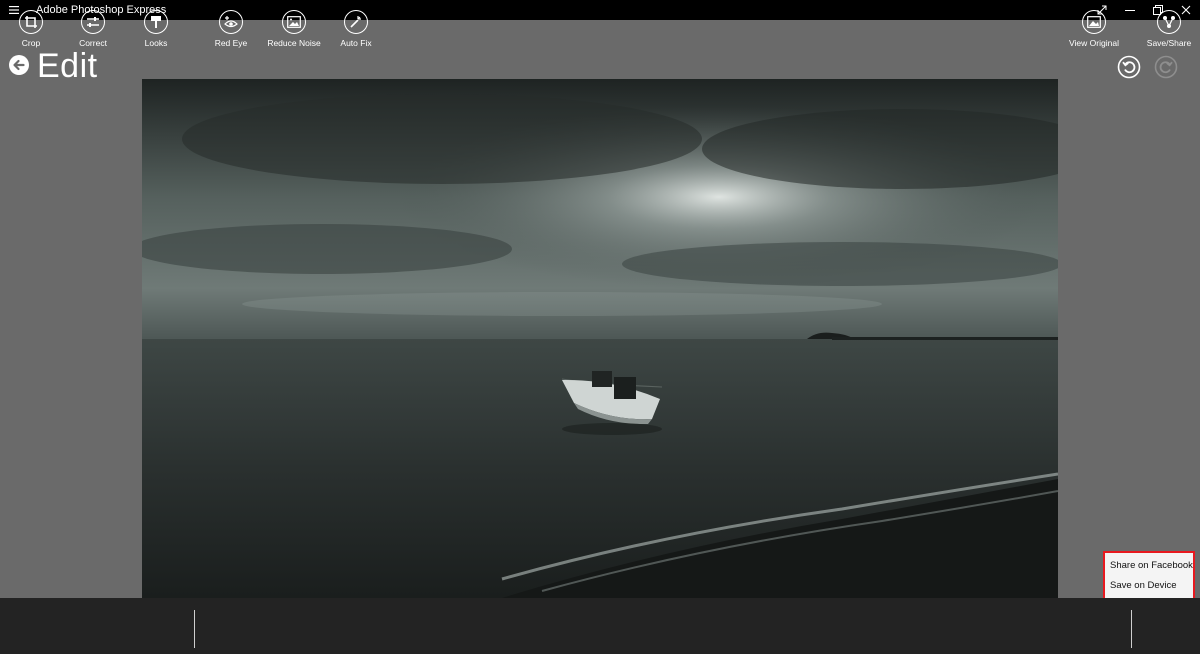 The height and width of the screenshot is (654, 1200). I want to click on save-on-device-item: Save on Device, so click(1149, 586).